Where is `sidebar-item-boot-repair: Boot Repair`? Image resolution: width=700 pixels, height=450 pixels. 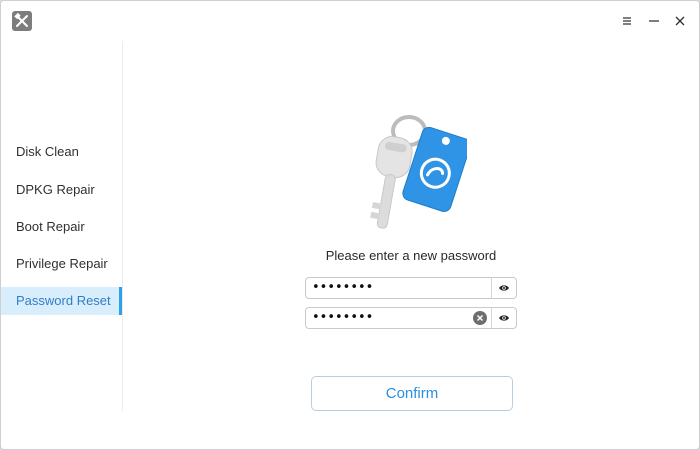
sidebar-item-boot-repair: Boot Repair is located at coordinates (61, 227).